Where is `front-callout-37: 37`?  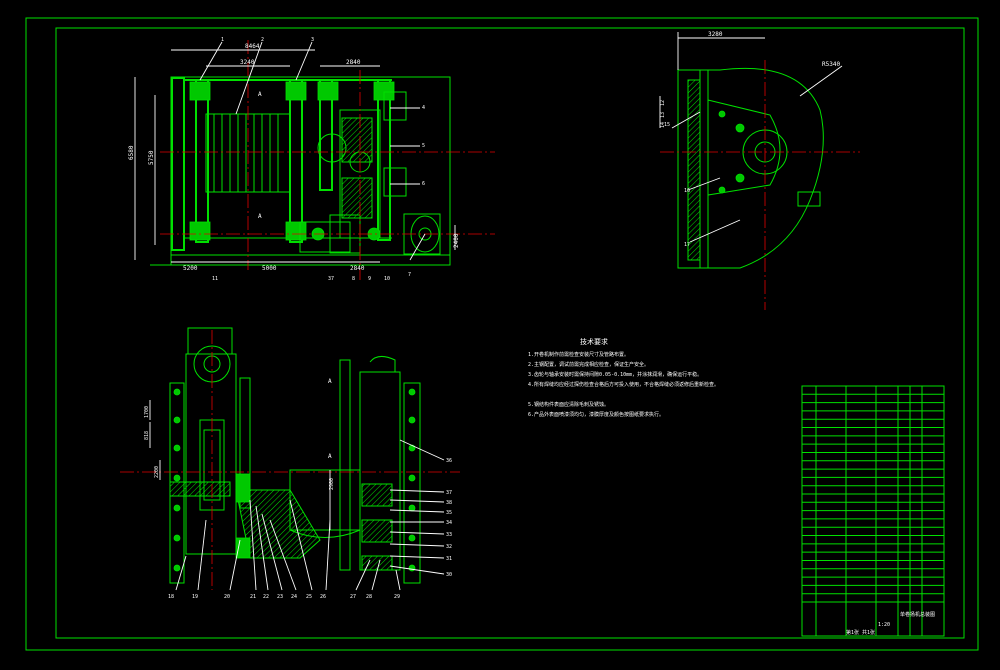 front-callout-37: 37 is located at coordinates (331, 279).